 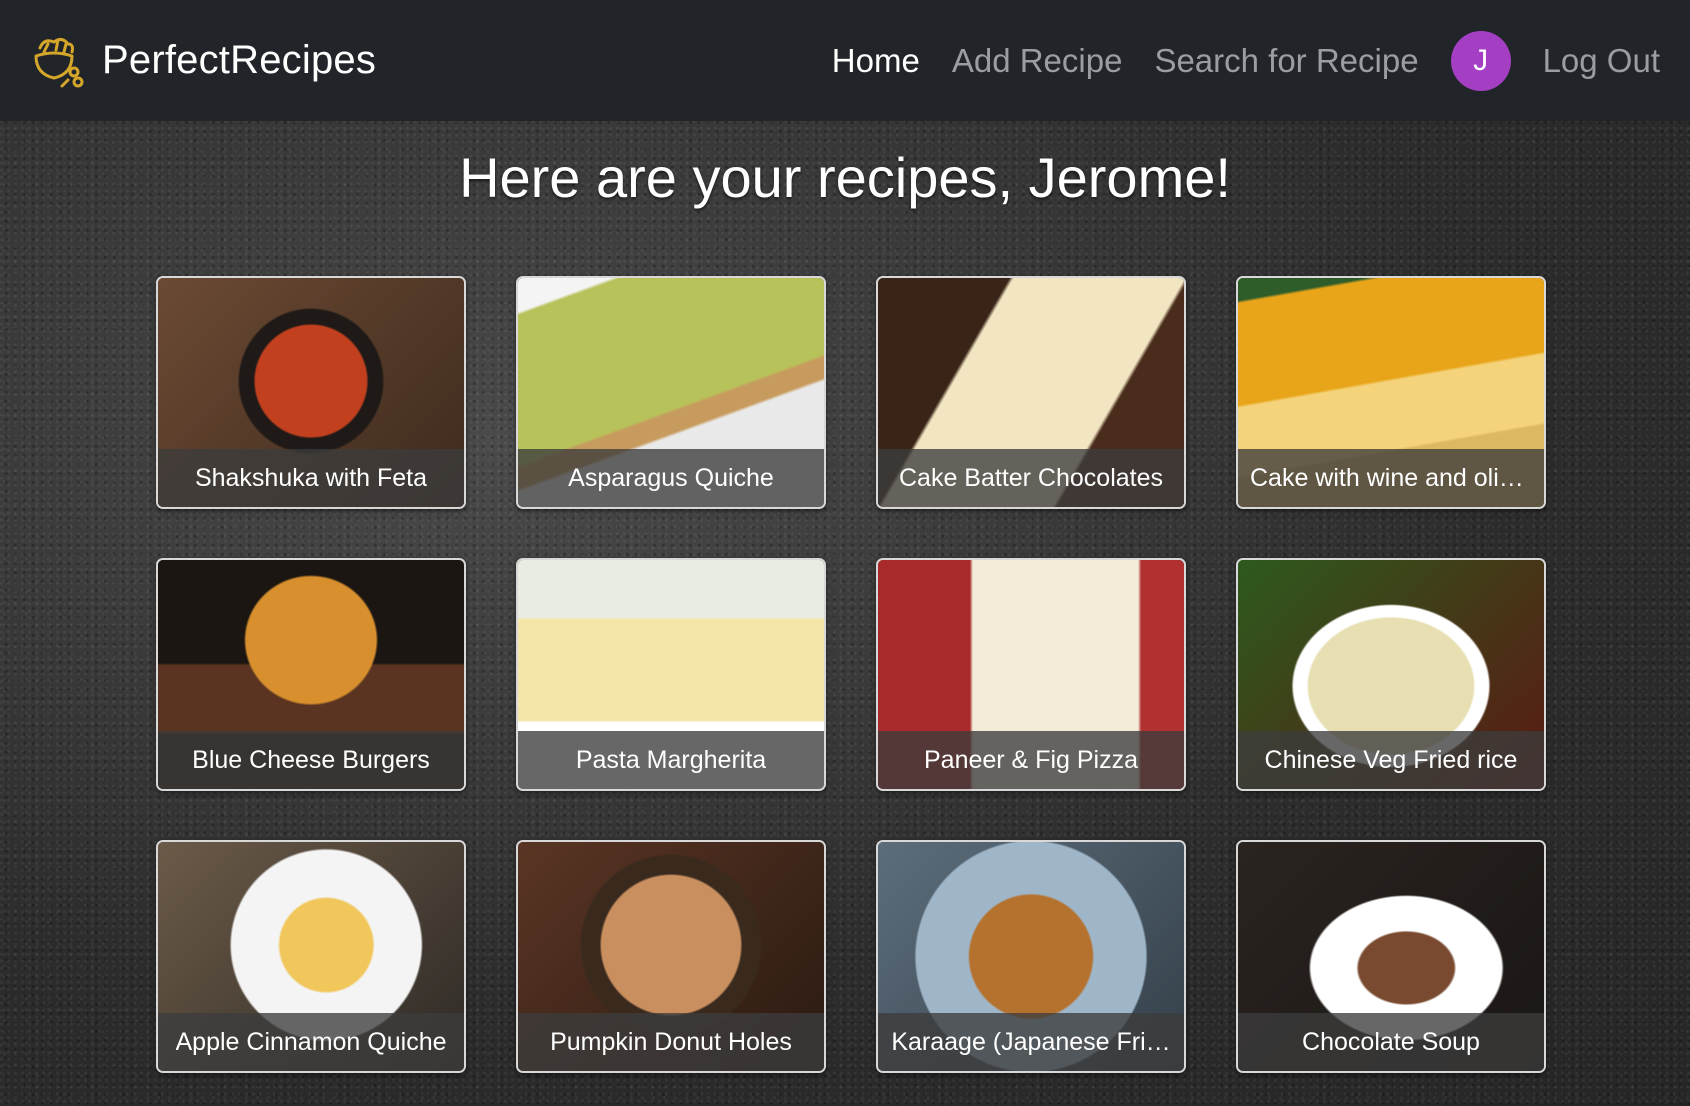 I want to click on recipe-card: Cake Batter Chocolates, so click(x=1031, y=392).